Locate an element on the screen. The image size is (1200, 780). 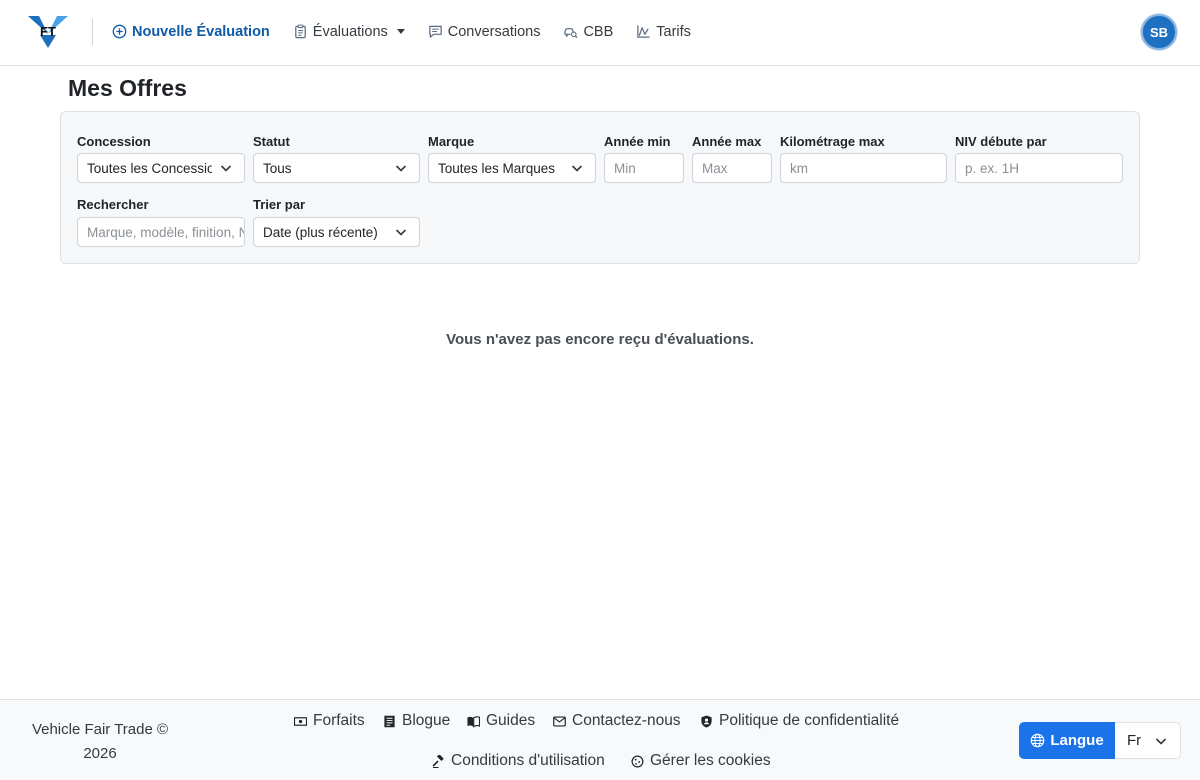
language-select: Fr is located at coordinates (1148, 740).